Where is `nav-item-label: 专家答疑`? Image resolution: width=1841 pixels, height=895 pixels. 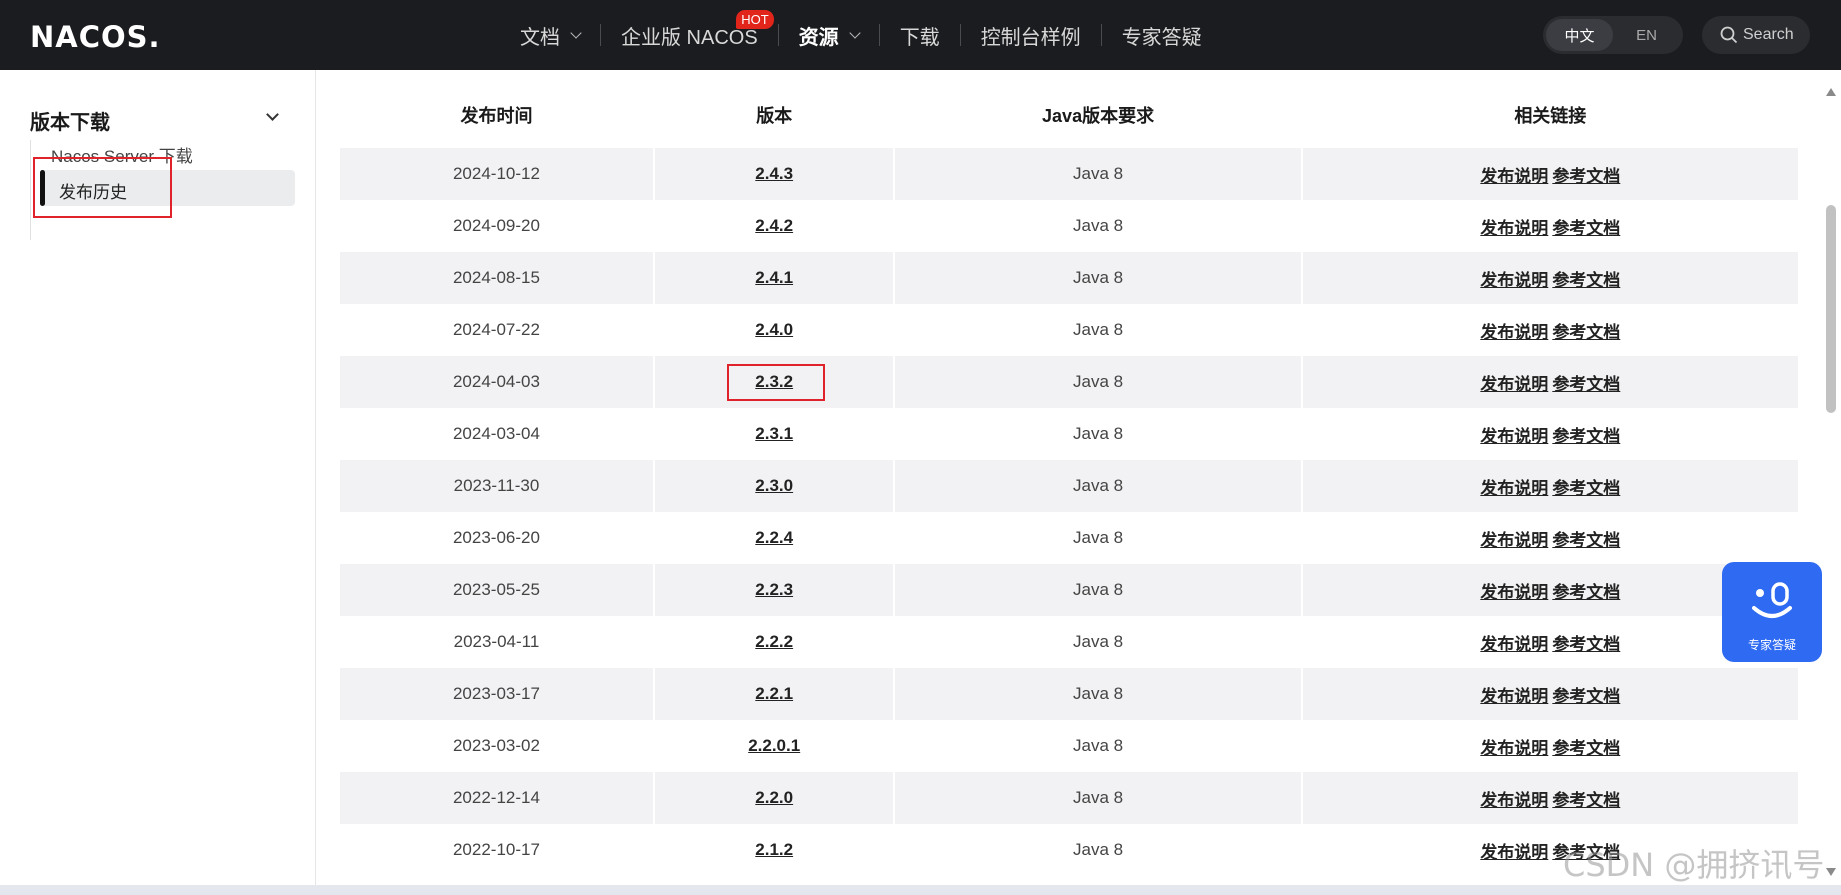 nav-item-label: 专家答疑 is located at coordinates (1161, 37).